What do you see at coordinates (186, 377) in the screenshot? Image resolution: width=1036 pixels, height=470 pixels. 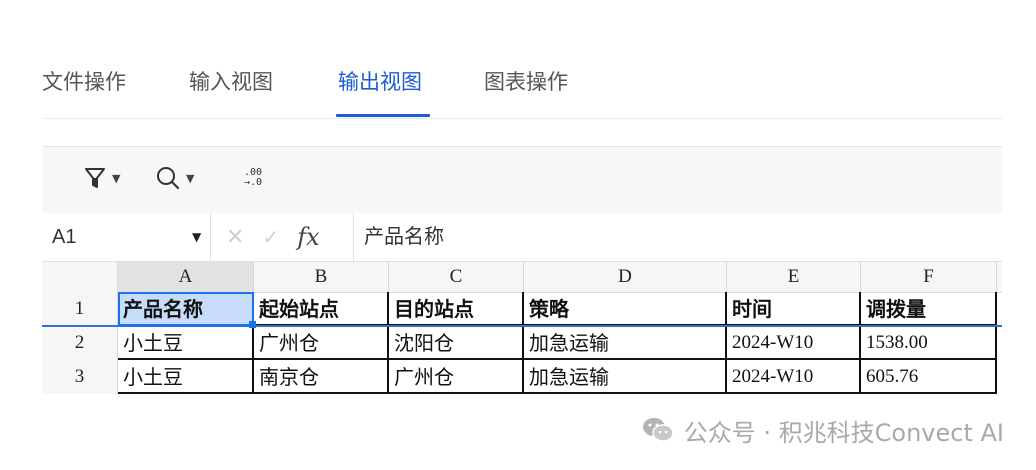 I see `cell-a3: 小土豆` at bounding box center [186, 377].